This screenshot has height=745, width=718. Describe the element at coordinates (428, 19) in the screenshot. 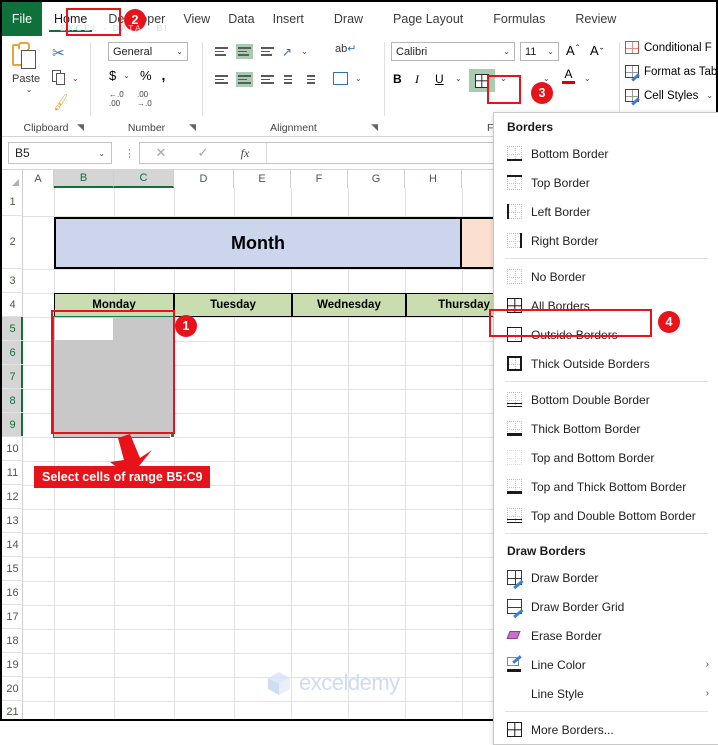

I see `tab-page-layout: Page Layout` at that location.